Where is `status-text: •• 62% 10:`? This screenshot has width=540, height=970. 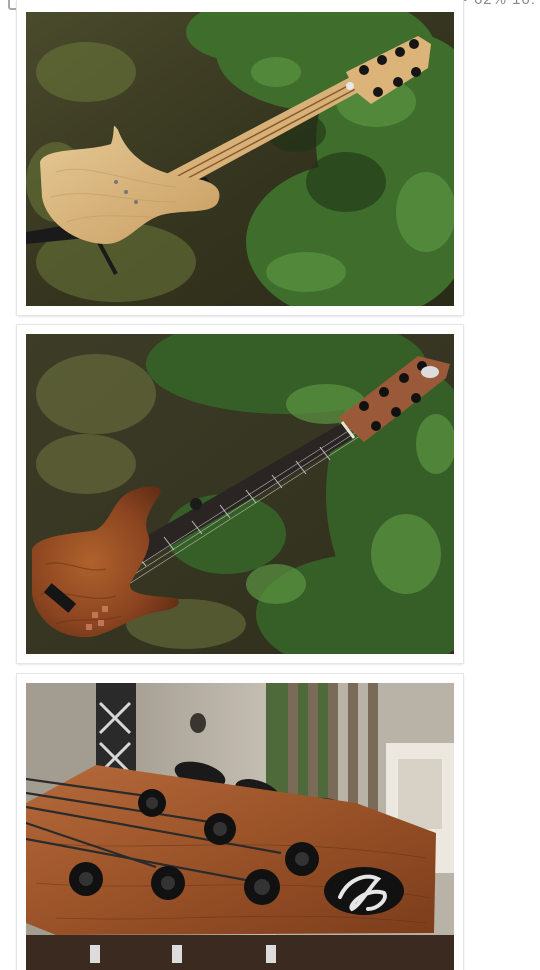
status-text: •• 62% 10: is located at coordinates (496, 4).